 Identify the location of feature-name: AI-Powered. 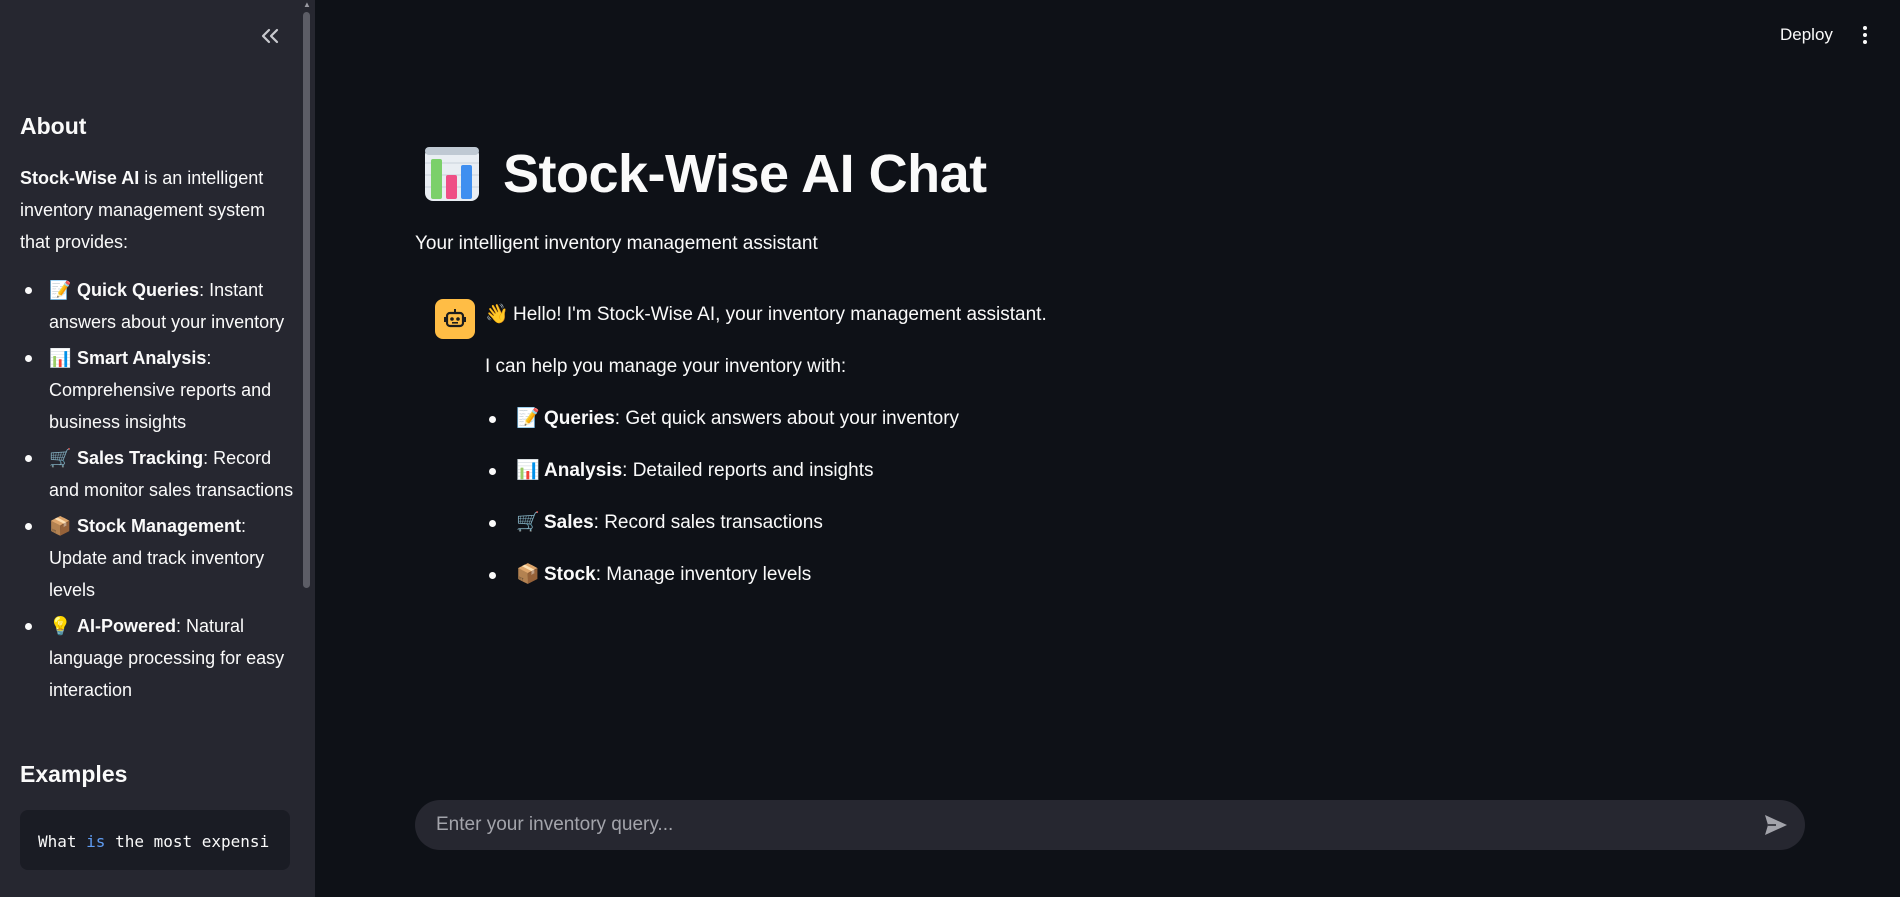
(127, 626).